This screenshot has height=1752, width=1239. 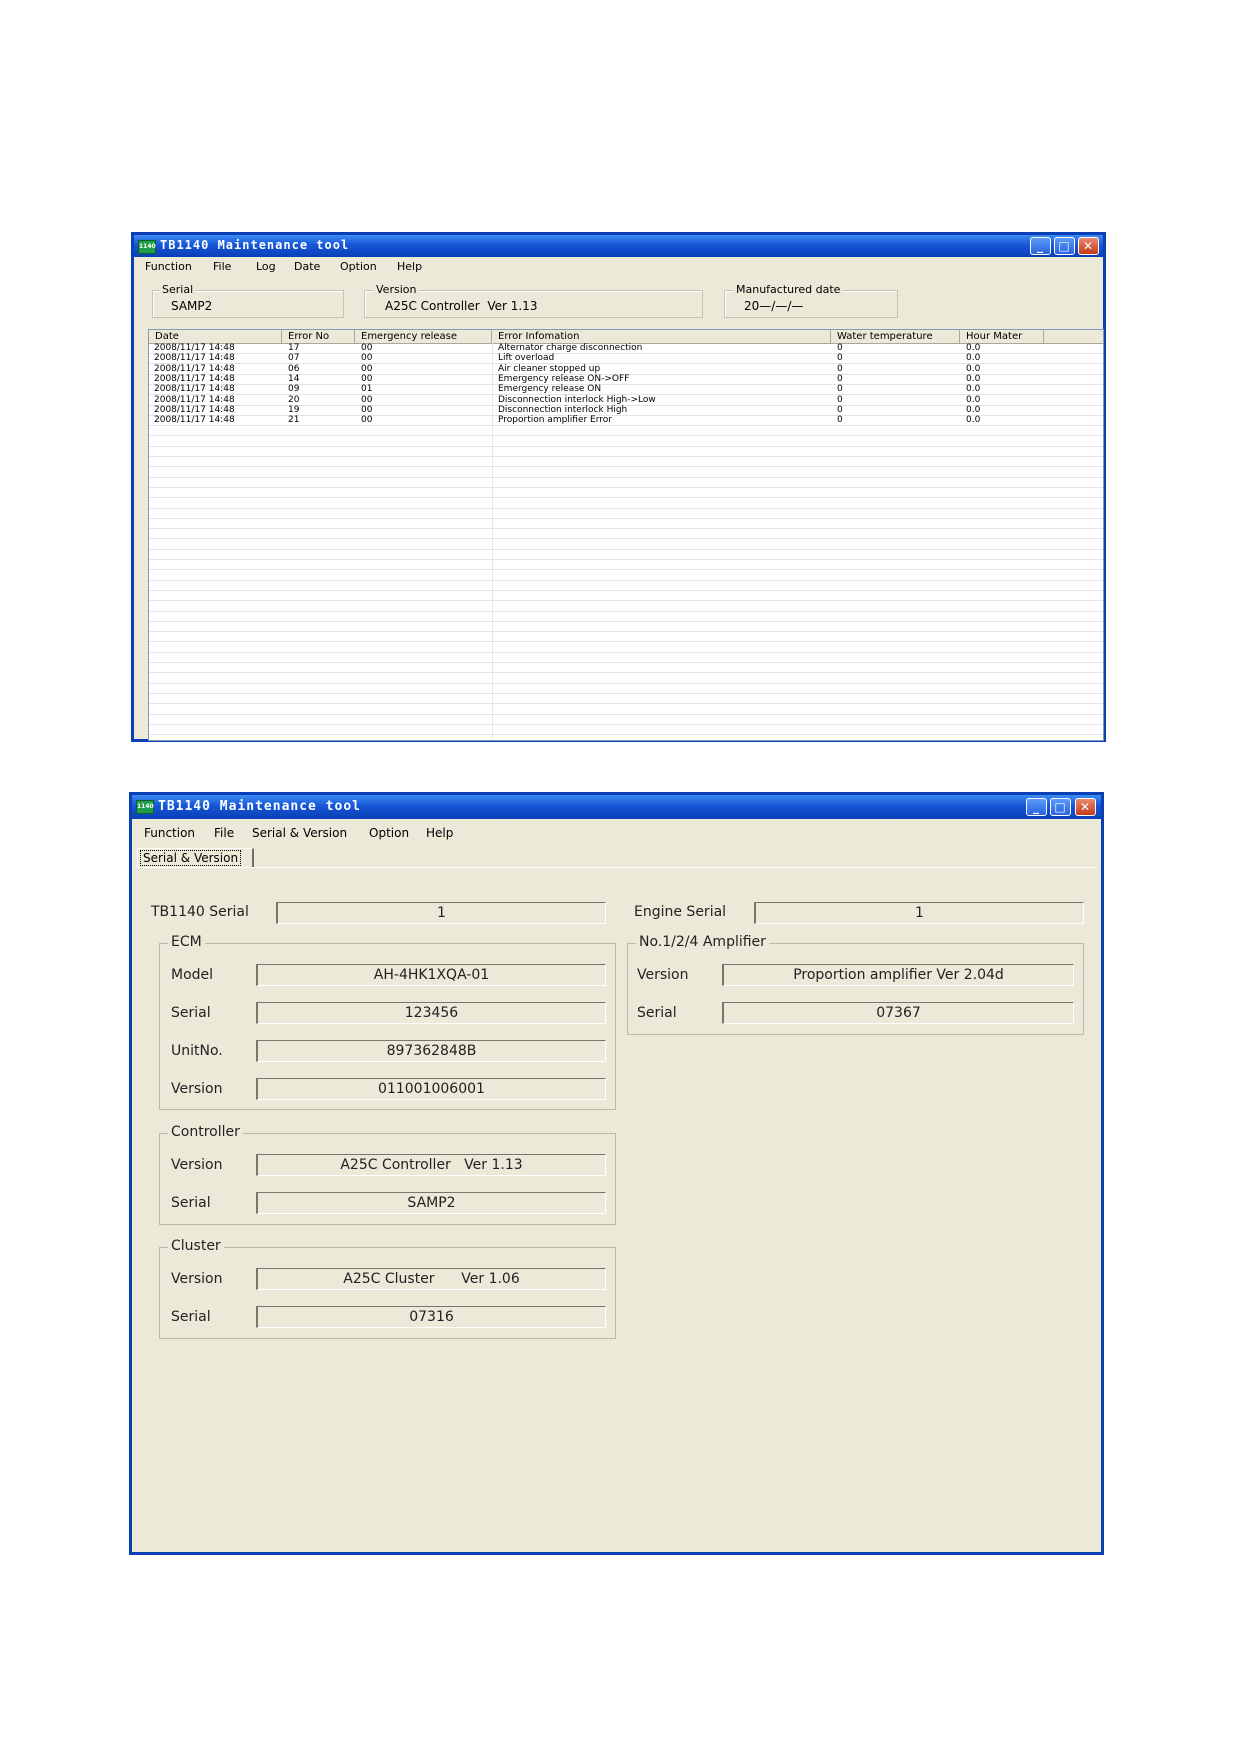 What do you see at coordinates (186, 942) in the screenshot?
I see `ecm-group-label: ECM` at bounding box center [186, 942].